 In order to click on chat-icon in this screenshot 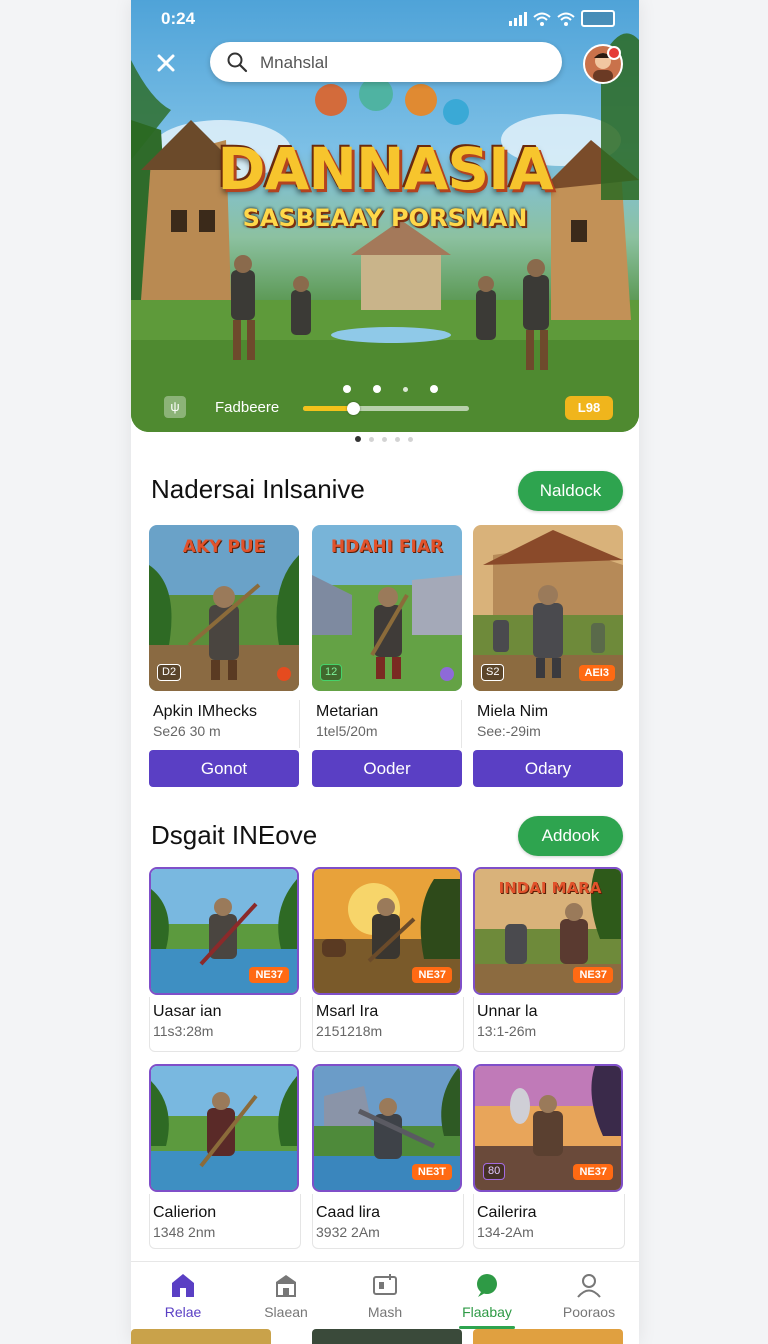, I will do `click(487, 1285)`.